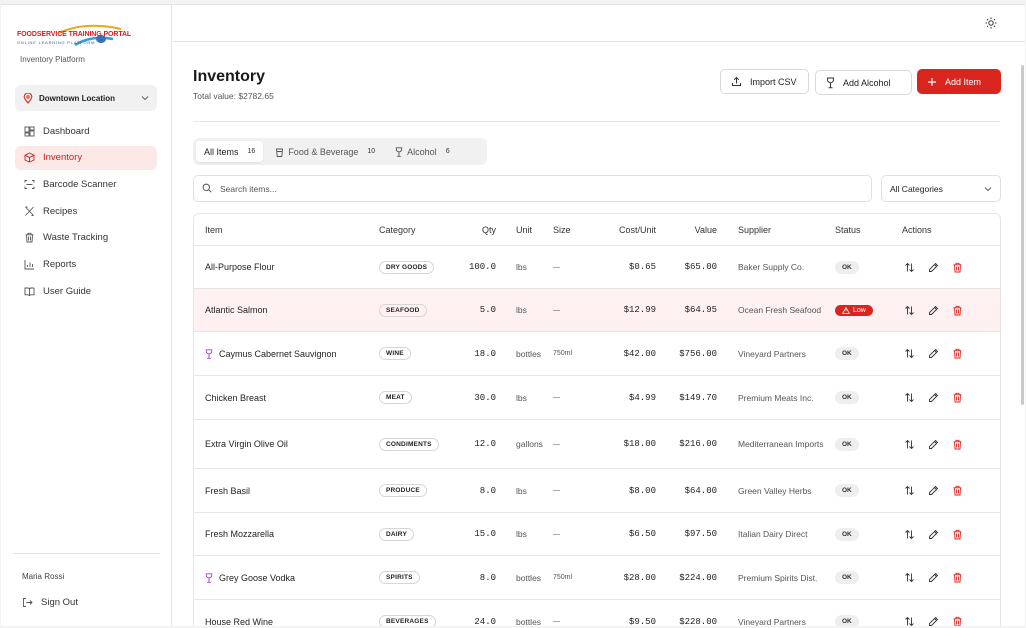 This screenshot has height=628, width=1026. What do you see at coordinates (778, 577) in the screenshot?
I see `supplier-cell: Premium Spirits Dist.` at bounding box center [778, 577].